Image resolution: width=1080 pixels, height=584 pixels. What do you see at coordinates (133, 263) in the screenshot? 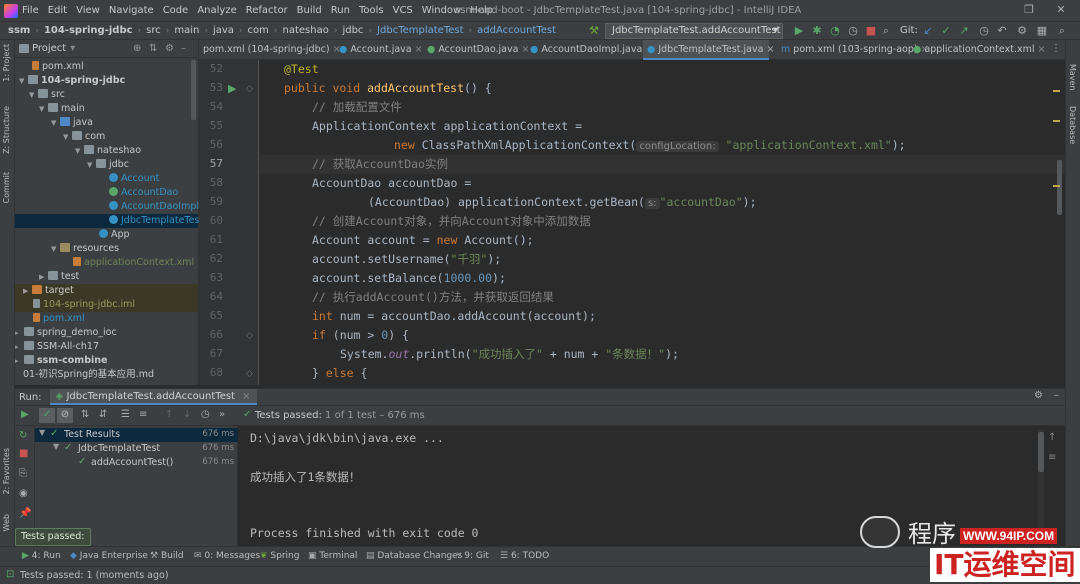
I see `tree-item-applicationcontext: applicationContext.xml` at bounding box center [133, 263].